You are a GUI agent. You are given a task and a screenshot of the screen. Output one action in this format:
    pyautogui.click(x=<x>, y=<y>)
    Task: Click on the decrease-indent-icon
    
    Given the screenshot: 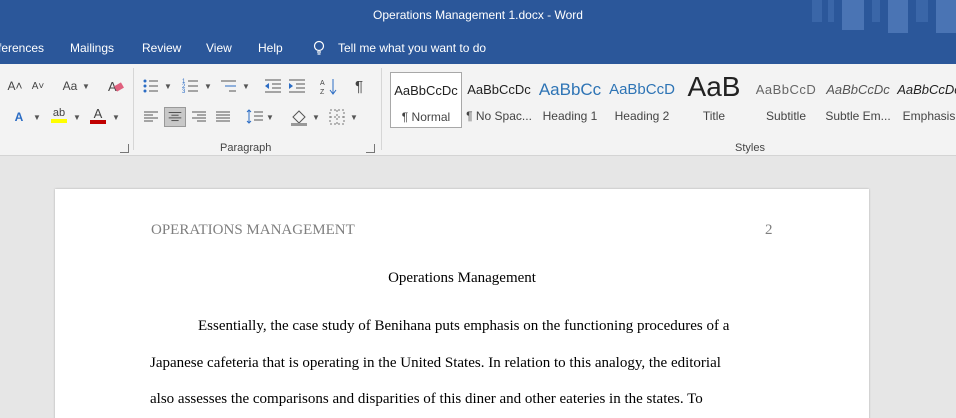 What is the action you would take?
    pyautogui.click(x=273, y=86)
    